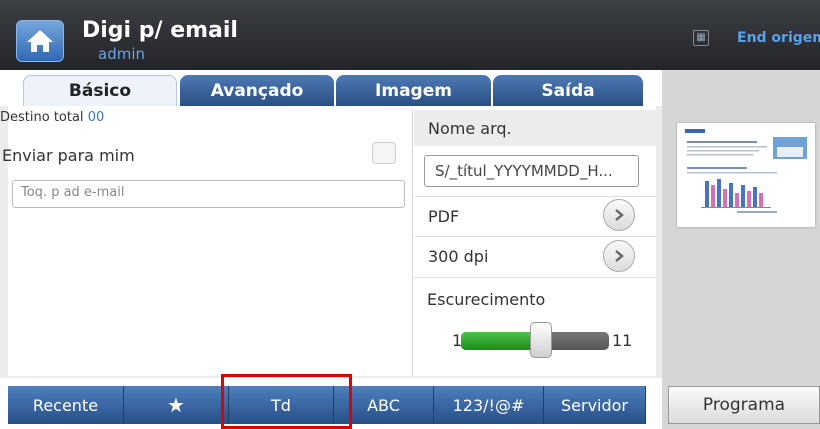 The height and width of the screenshot is (429, 820). What do you see at coordinates (498, 341) in the screenshot?
I see `darkness-slider-fill` at bounding box center [498, 341].